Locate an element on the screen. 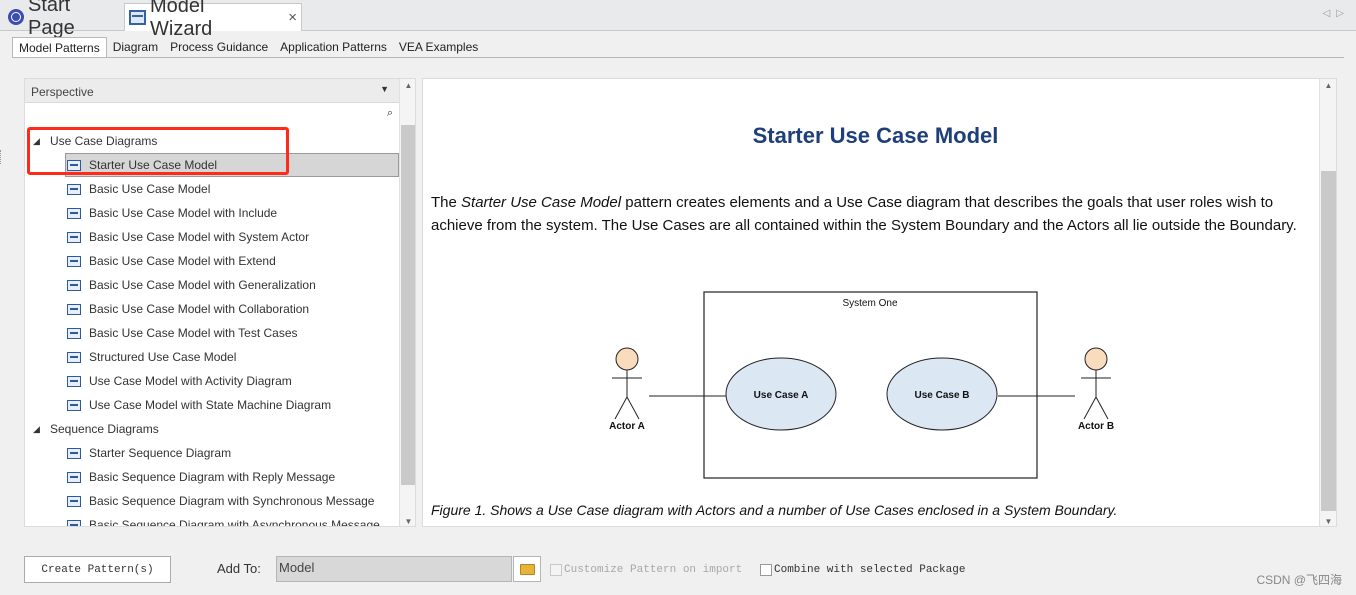  tree-group: ◢ Sequence Diagrams is located at coordinates (212, 429).